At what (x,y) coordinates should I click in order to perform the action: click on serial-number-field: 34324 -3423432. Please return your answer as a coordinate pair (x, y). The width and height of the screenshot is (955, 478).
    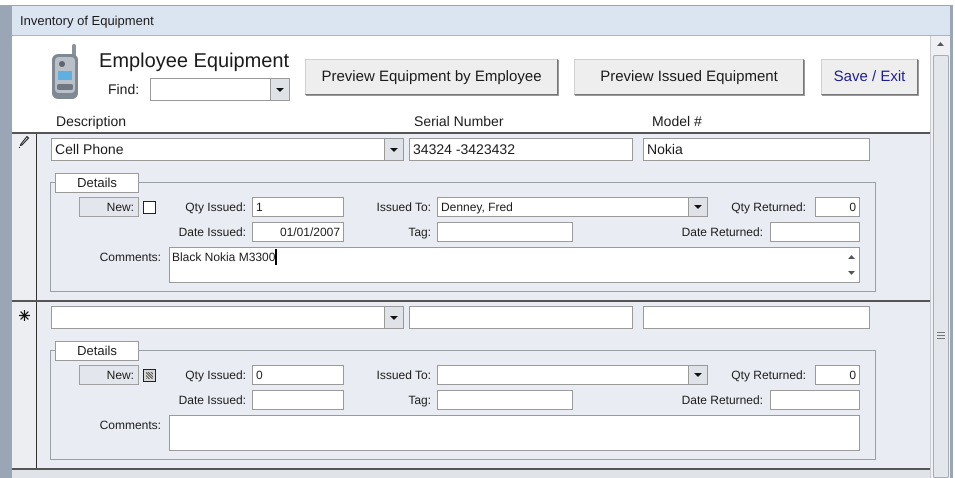
    Looking at the image, I should click on (521, 149).